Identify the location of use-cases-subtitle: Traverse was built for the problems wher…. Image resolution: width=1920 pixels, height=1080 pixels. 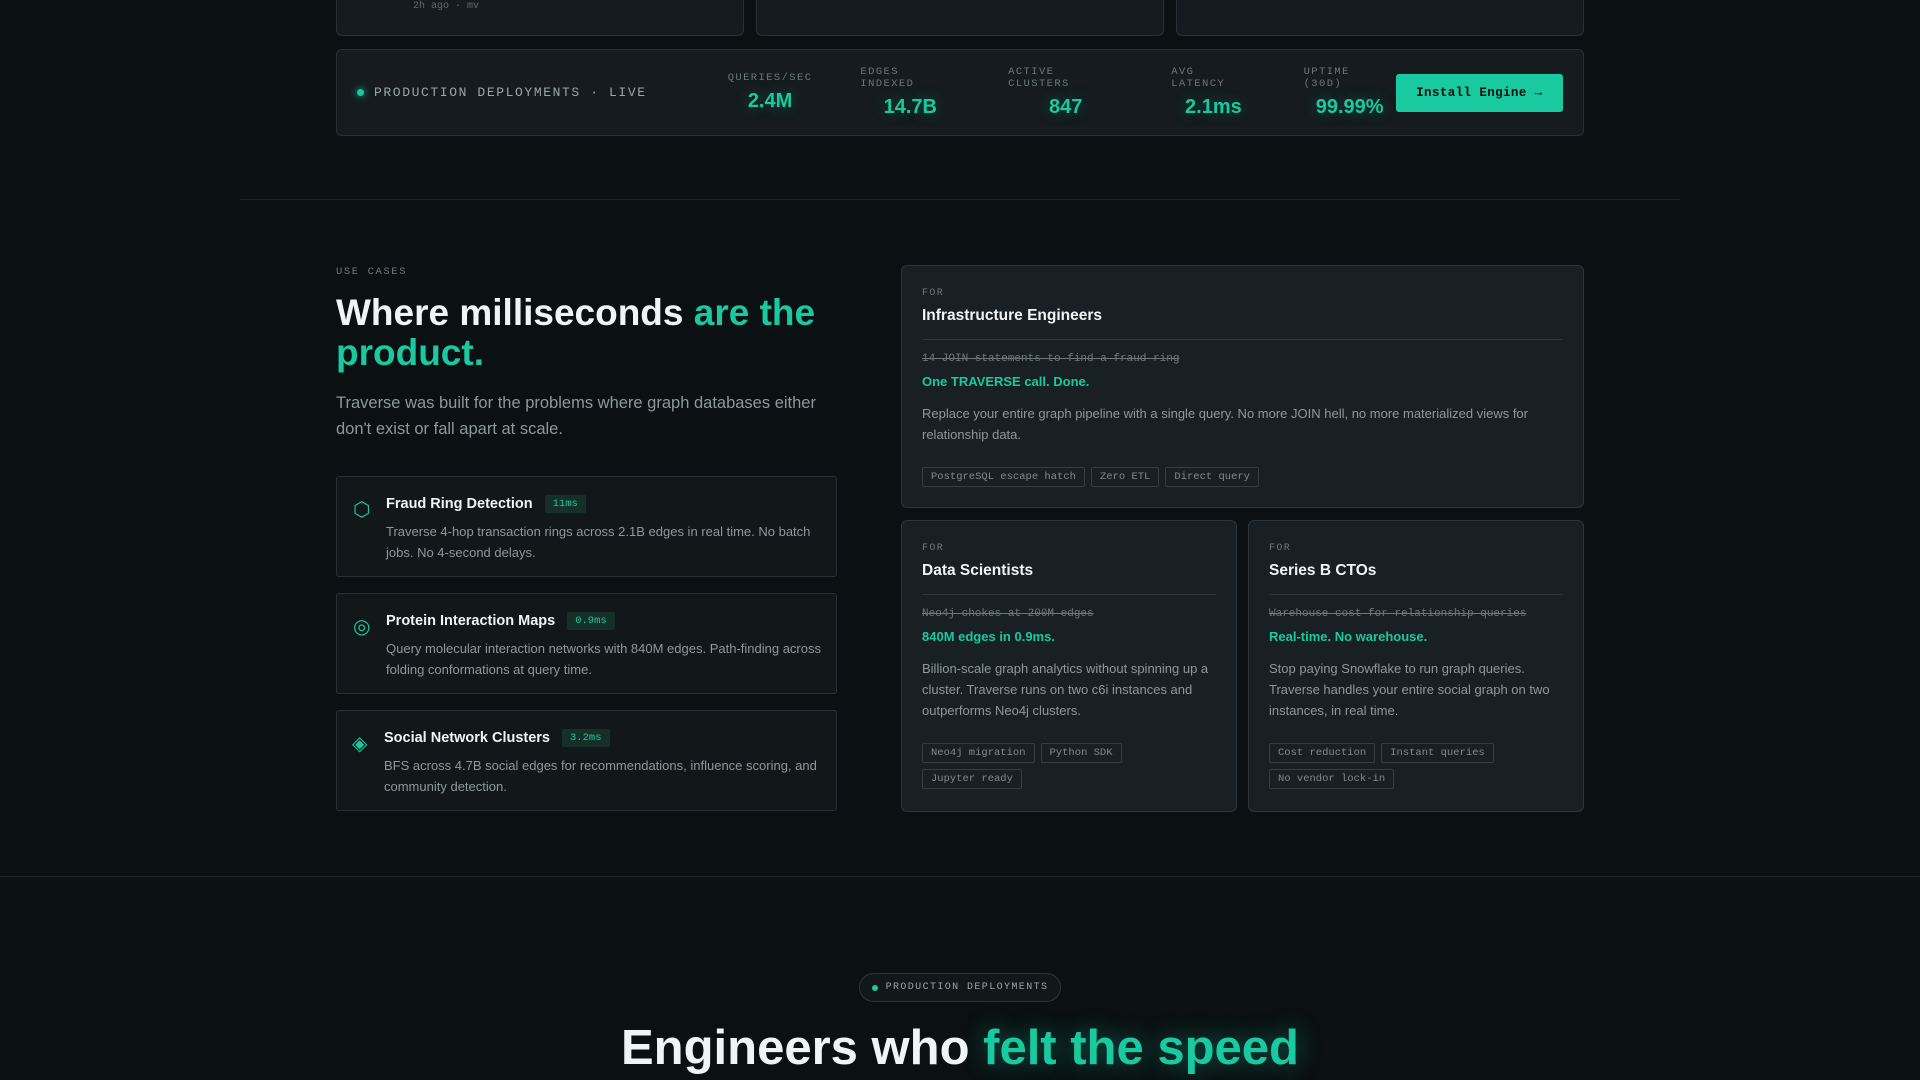
(576, 416).